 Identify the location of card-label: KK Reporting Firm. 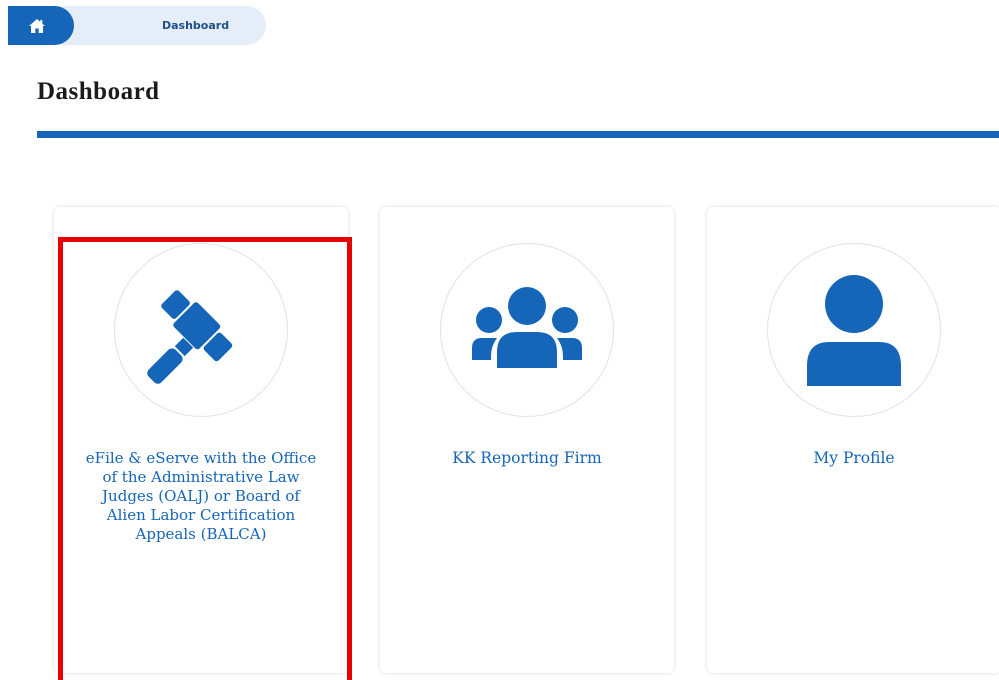
(527, 458).